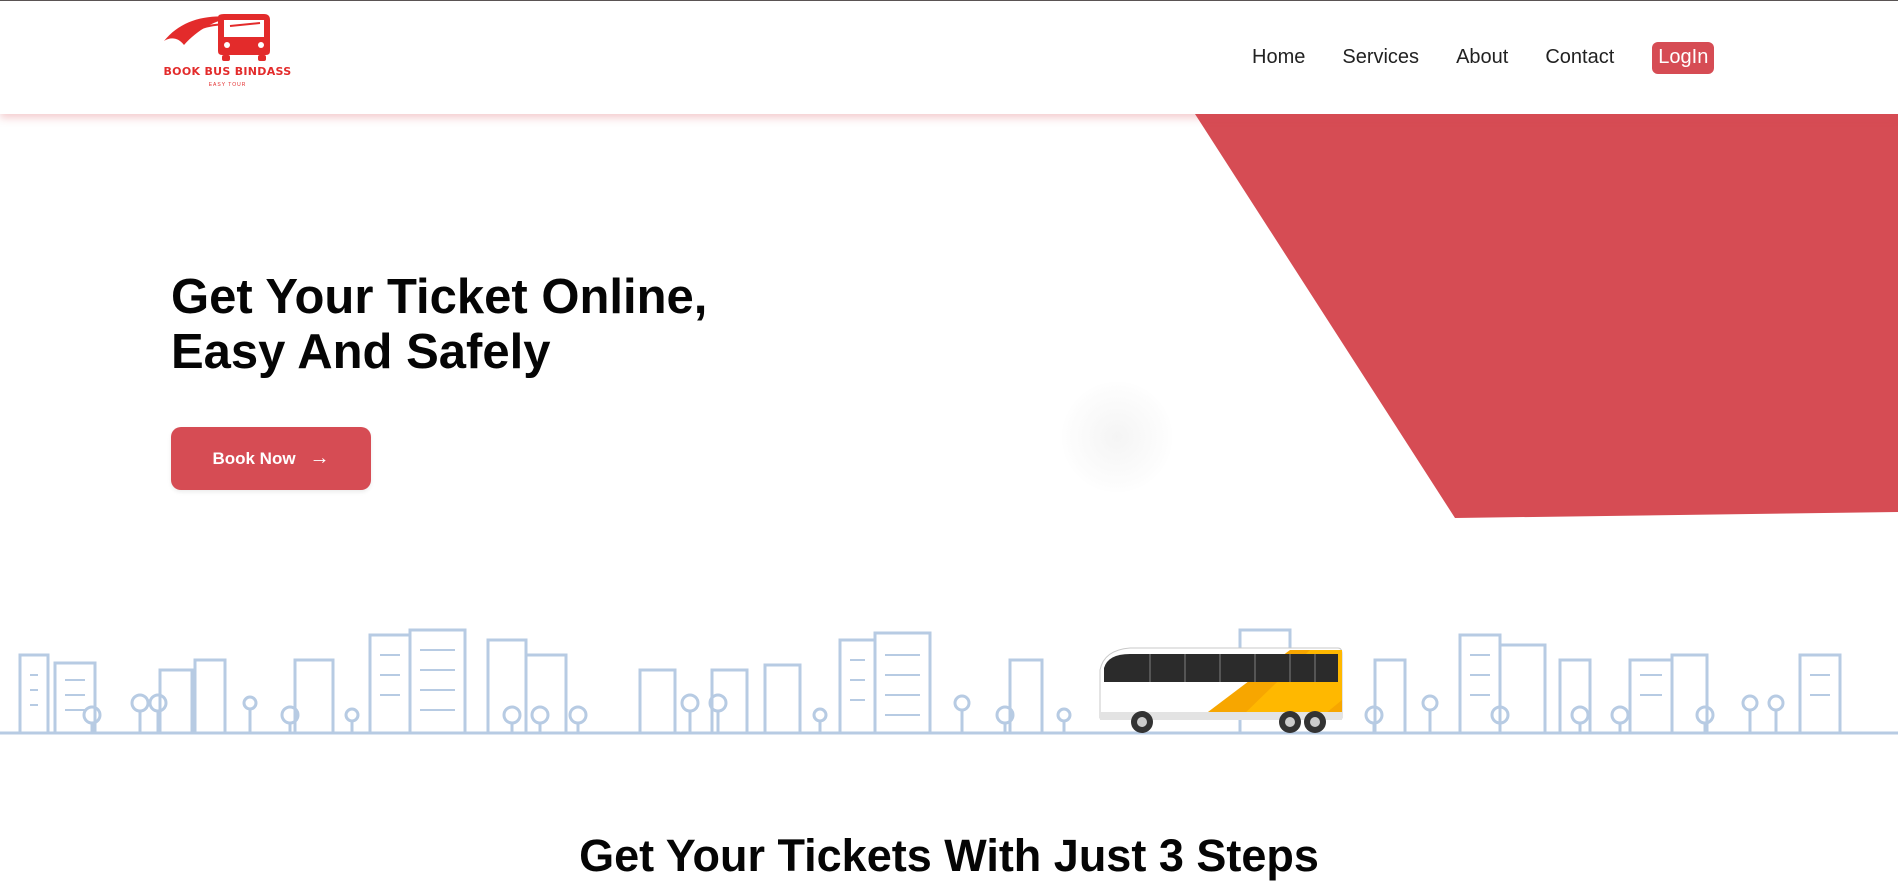  Describe the element at coordinates (254, 458) in the screenshot. I see `book-now-label: Book Now` at that location.